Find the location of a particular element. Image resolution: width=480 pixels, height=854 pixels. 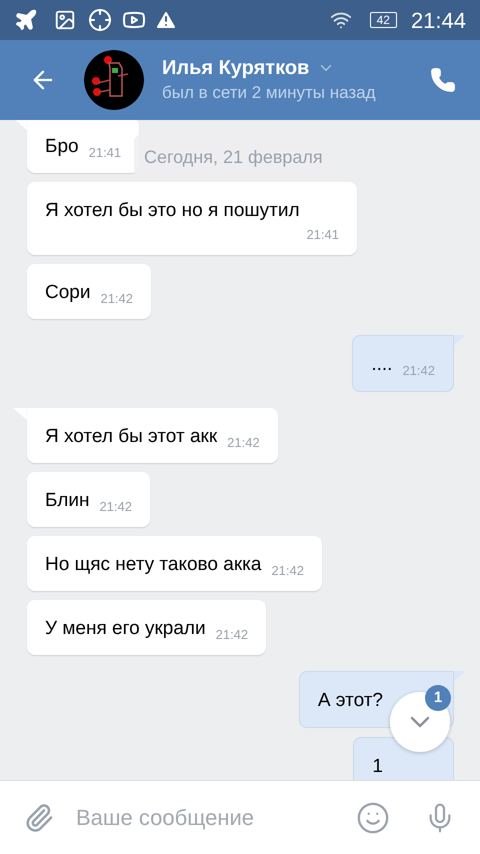

message-text: Я хотел бы это но я пошутил is located at coordinates (172, 211).